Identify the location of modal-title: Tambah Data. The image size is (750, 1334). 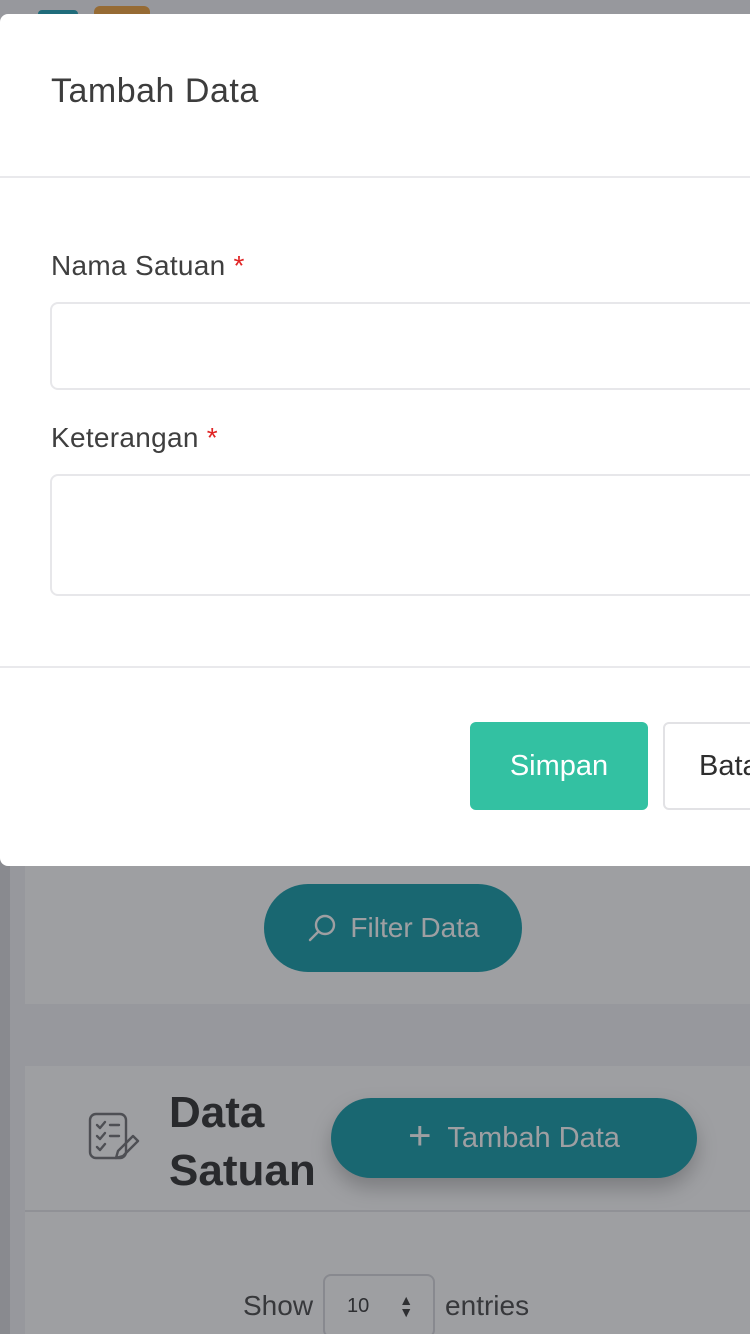
(155, 91).